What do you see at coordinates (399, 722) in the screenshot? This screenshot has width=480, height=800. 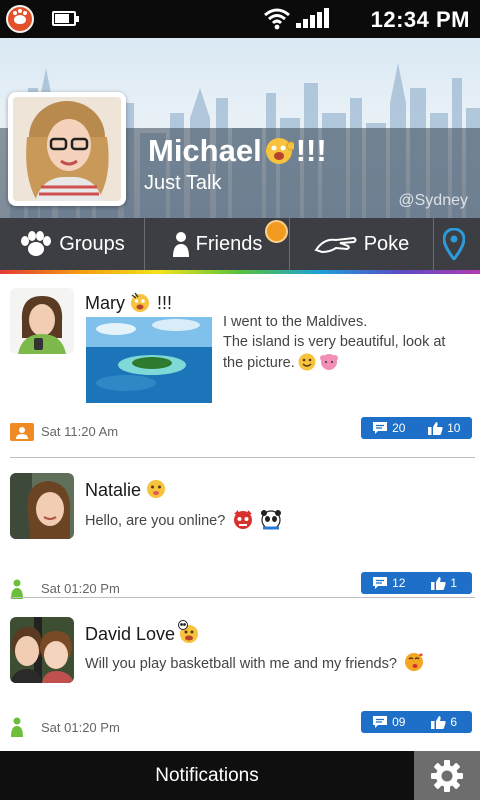 I see `comment-count: 09` at bounding box center [399, 722].